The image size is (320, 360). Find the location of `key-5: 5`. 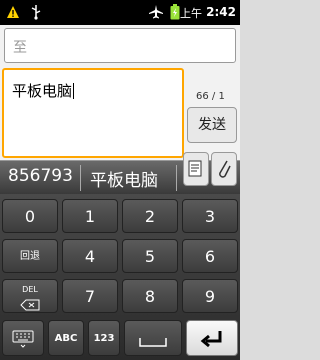

key-5: 5 is located at coordinates (150, 256).